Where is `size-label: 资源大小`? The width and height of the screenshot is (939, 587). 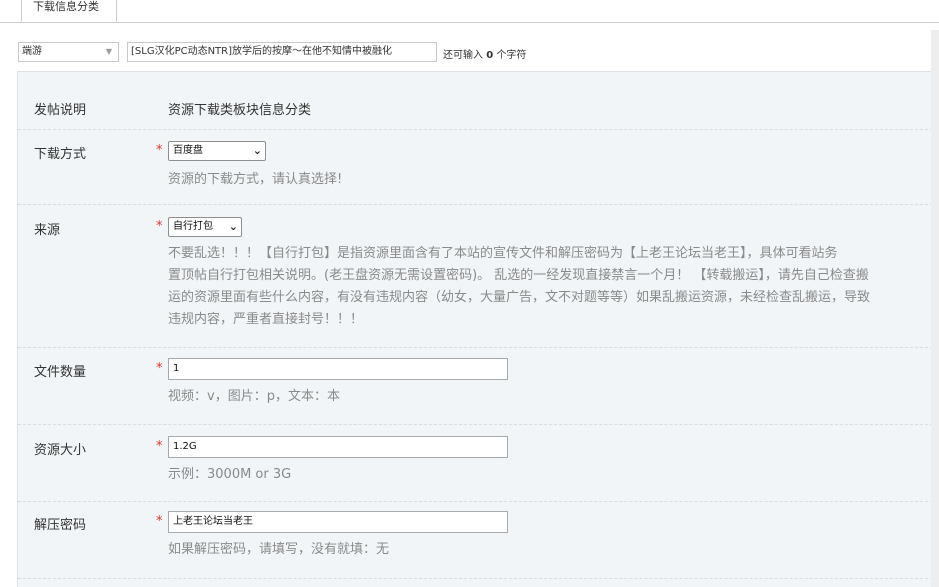 size-label: 资源大小 is located at coordinates (60, 450).